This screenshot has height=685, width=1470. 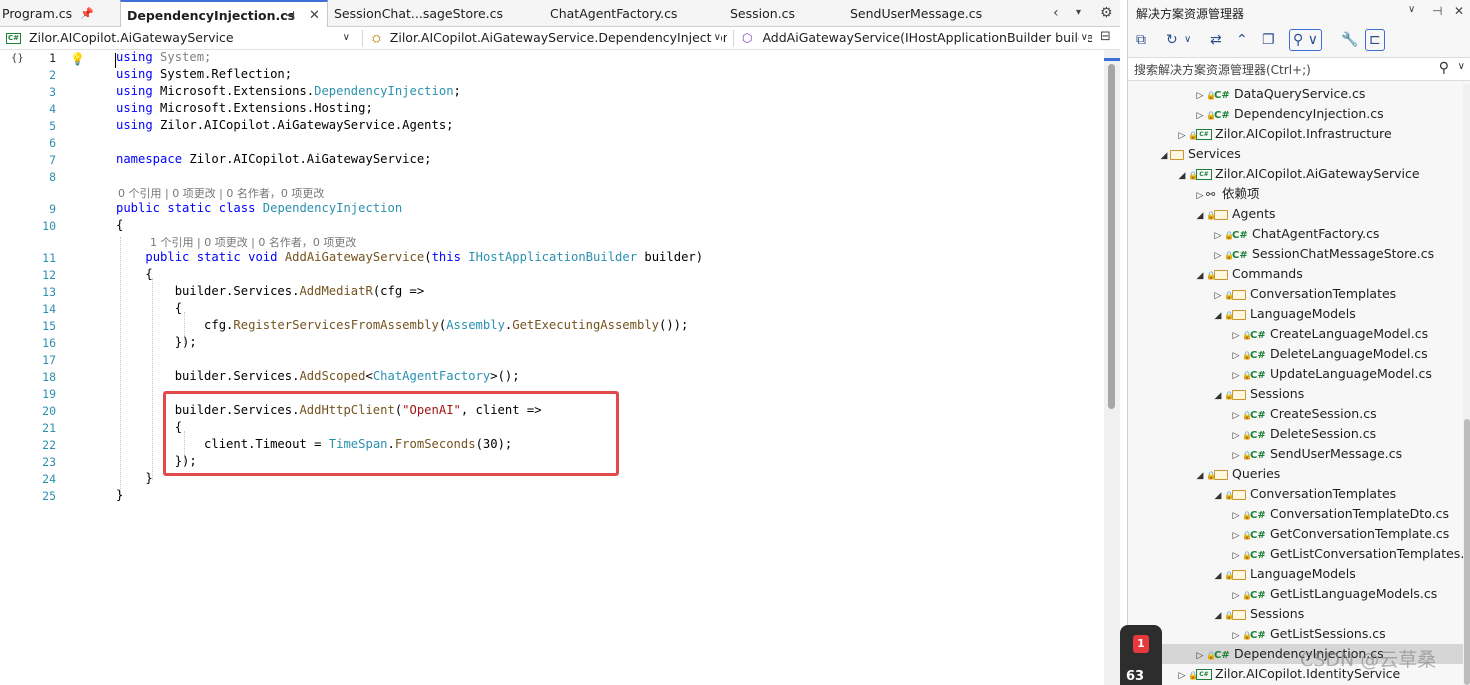 I want to click on copy-icon: ❐, so click(x=1268, y=40).